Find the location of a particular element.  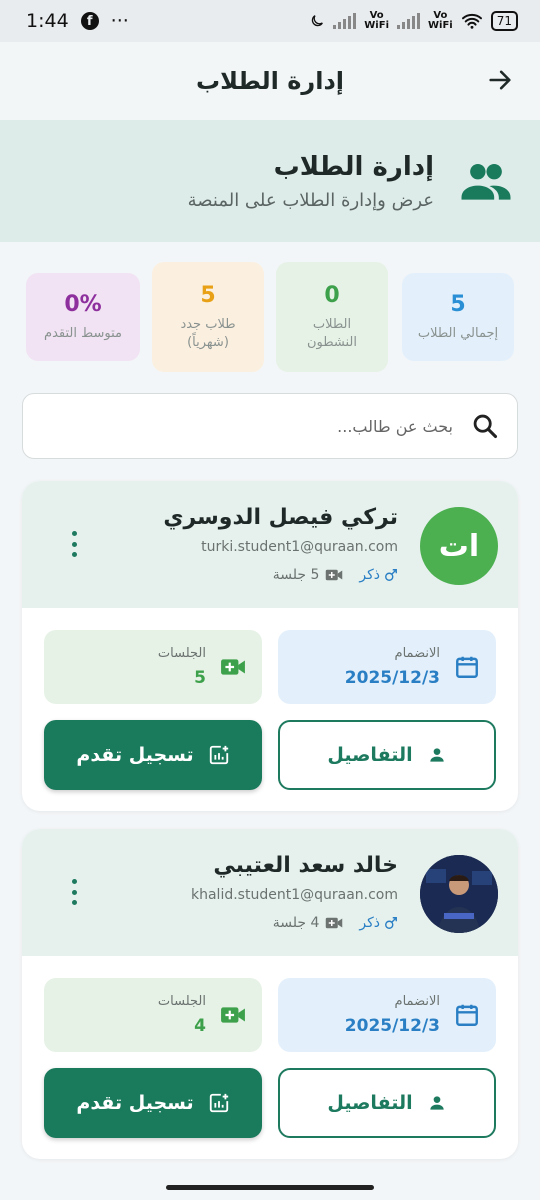

stat-value: 0% is located at coordinates (83, 304).